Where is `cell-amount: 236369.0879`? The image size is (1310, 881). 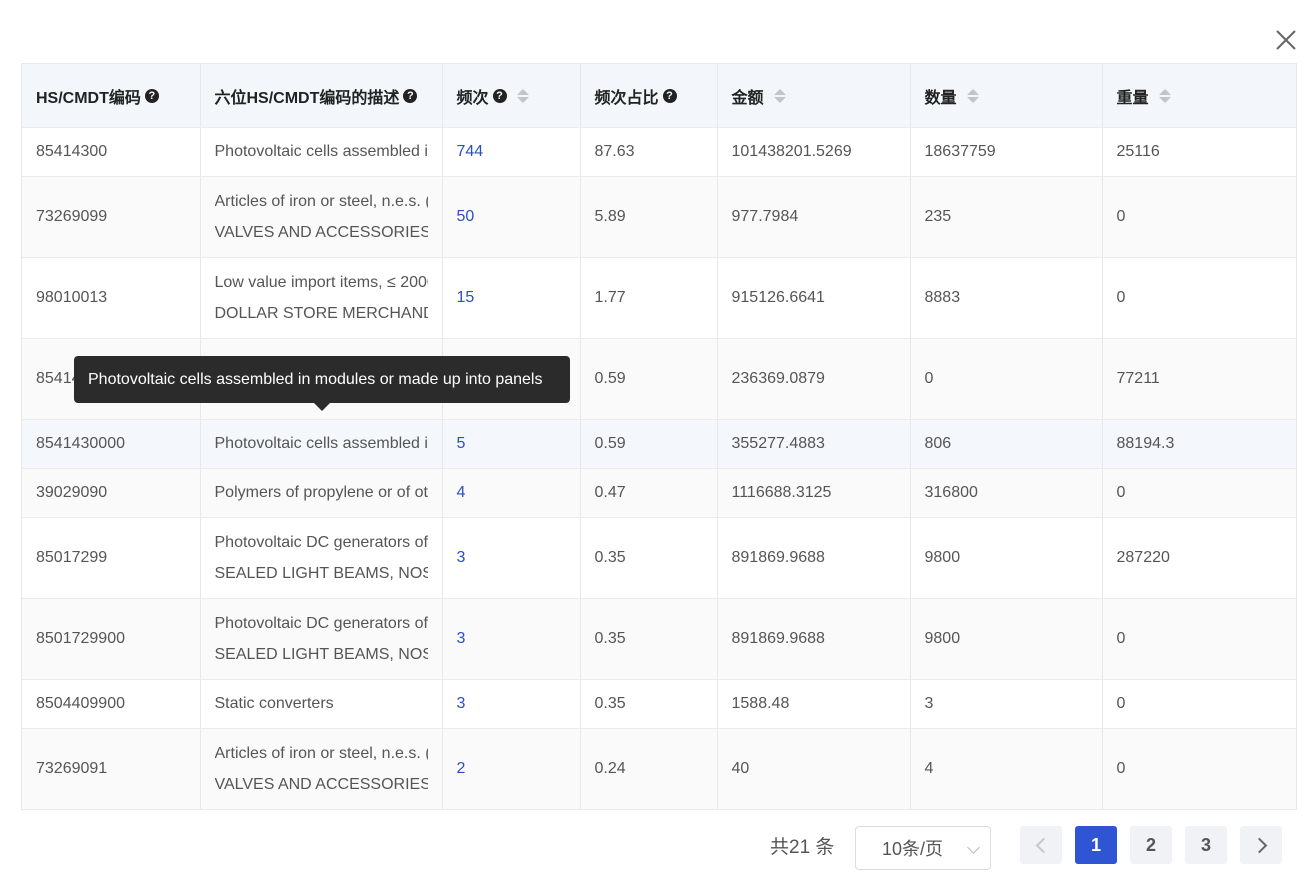
cell-amount: 236369.0879 is located at coordinates (814, 379).